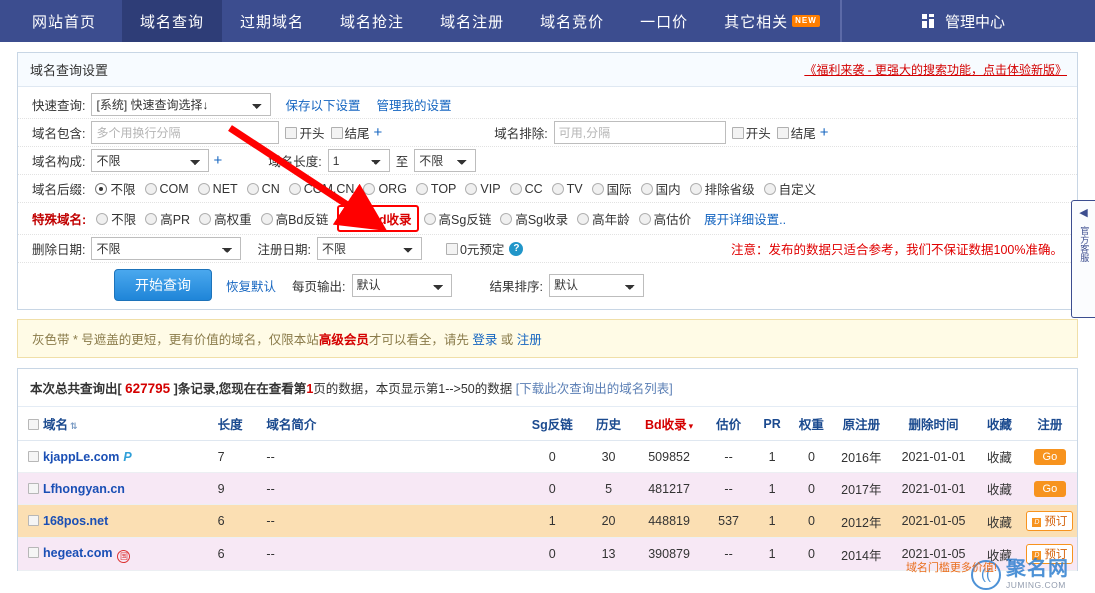 The height and width of the screenshot is (593, 1095). I want to click on suffix-radio-cc: CC, so click(526, 189).